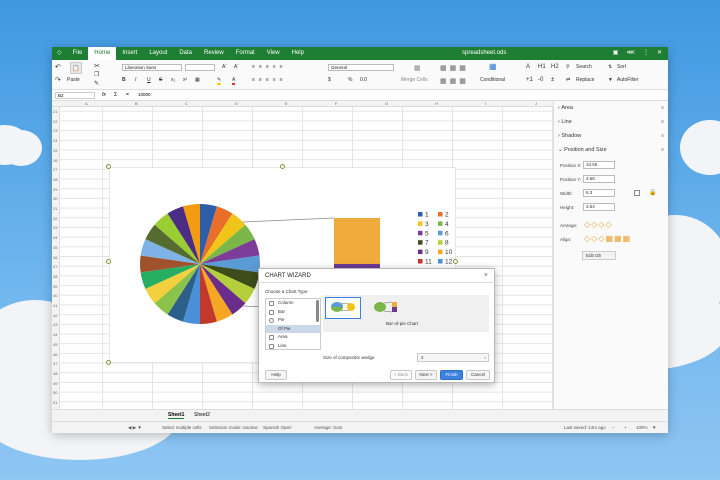  Describe the element at coordinates (454, 81) in the screenshot. I see `row-col-icons: ▦▦▦` at that location.